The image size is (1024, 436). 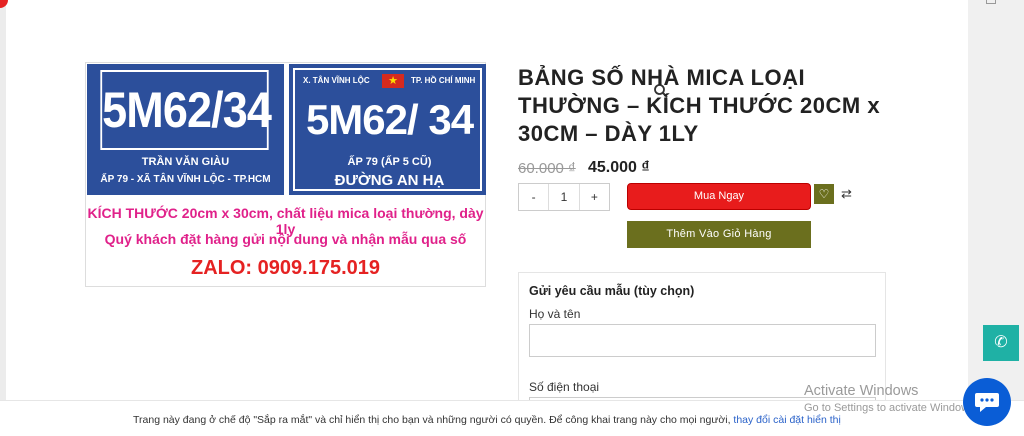 What do you see at coordinates (719, 196) in the screenshot?
I see `buy-now-button: Mua Ngay` at bounding box center [719, 196].